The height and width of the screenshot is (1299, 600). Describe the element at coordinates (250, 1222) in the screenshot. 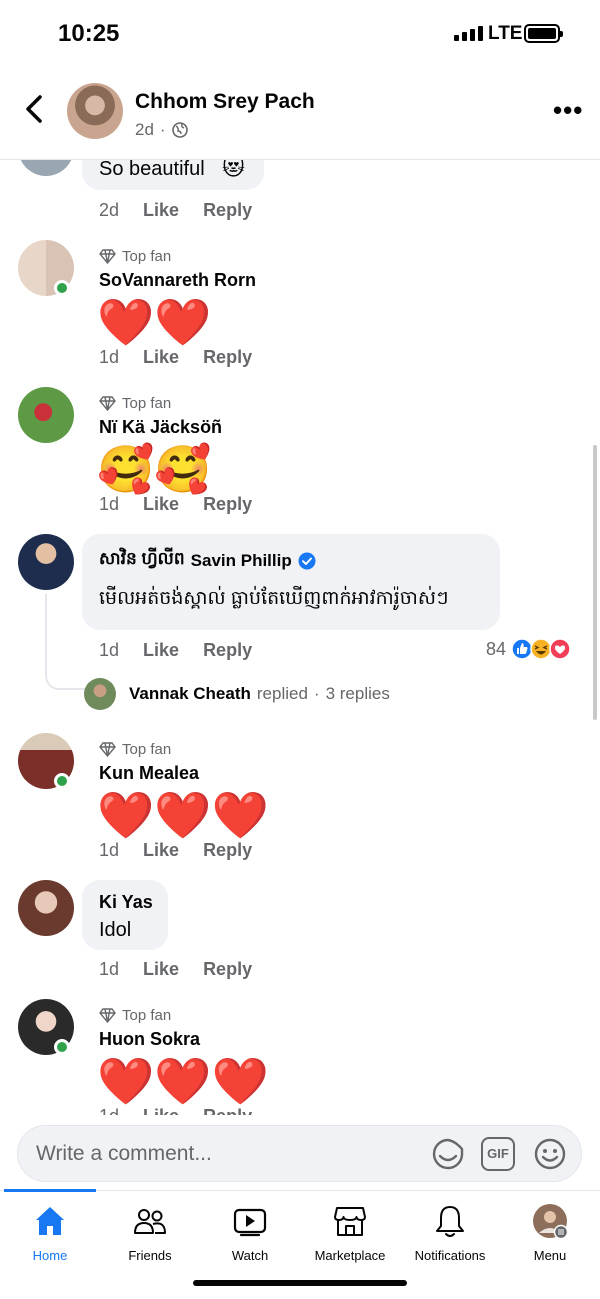

I see `watch-icon` at that location.